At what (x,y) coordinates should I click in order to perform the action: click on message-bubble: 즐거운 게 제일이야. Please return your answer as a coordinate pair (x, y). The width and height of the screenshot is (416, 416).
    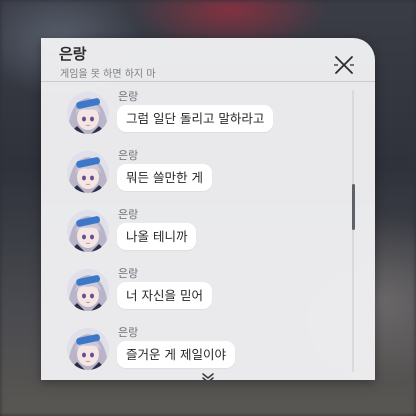
    Looking at the image, I should click on (176, 354).